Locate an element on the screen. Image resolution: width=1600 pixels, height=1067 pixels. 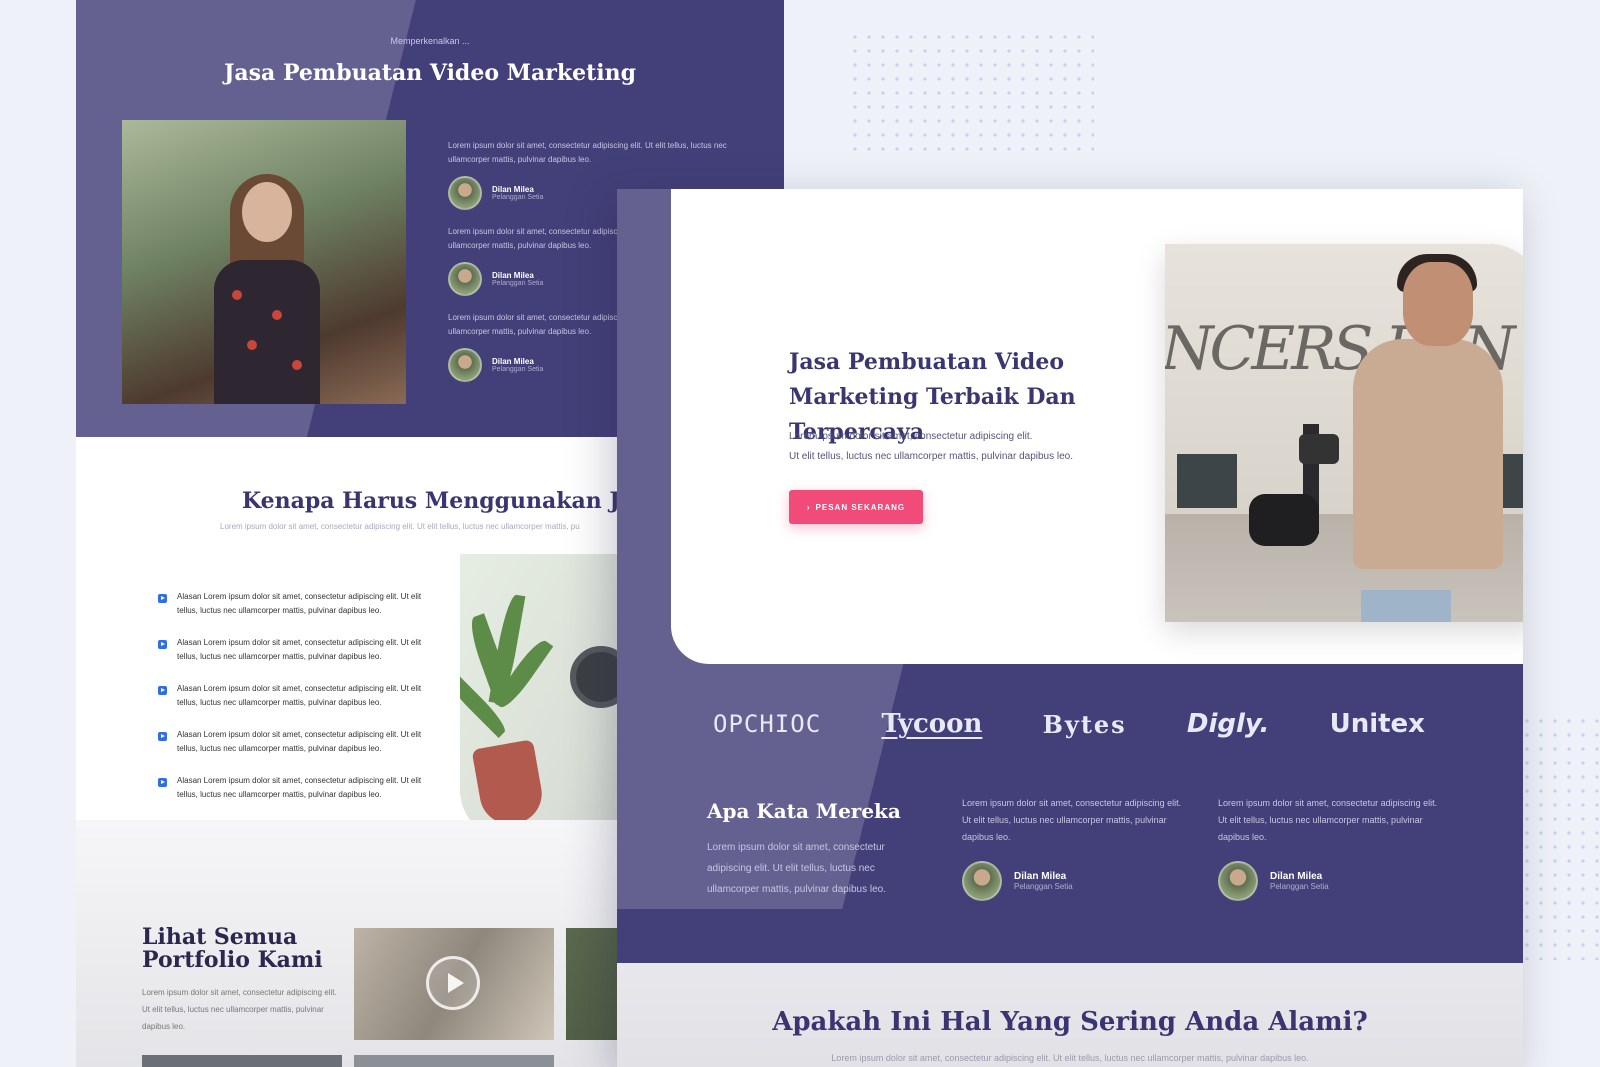
client-logo: Bytes is located at coordinates (1084, 724).